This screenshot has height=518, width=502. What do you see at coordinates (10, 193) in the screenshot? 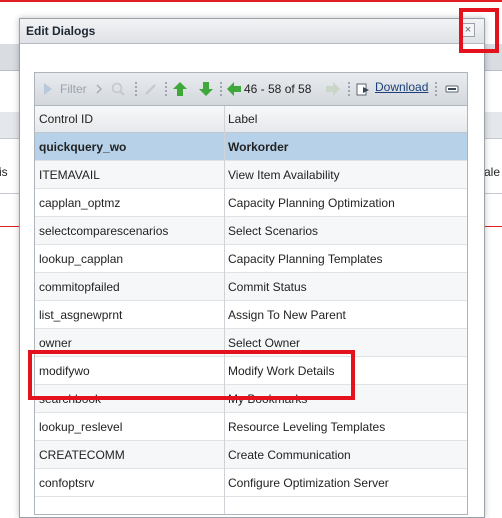
I see `background-divider` at bounding box center [10, 193].